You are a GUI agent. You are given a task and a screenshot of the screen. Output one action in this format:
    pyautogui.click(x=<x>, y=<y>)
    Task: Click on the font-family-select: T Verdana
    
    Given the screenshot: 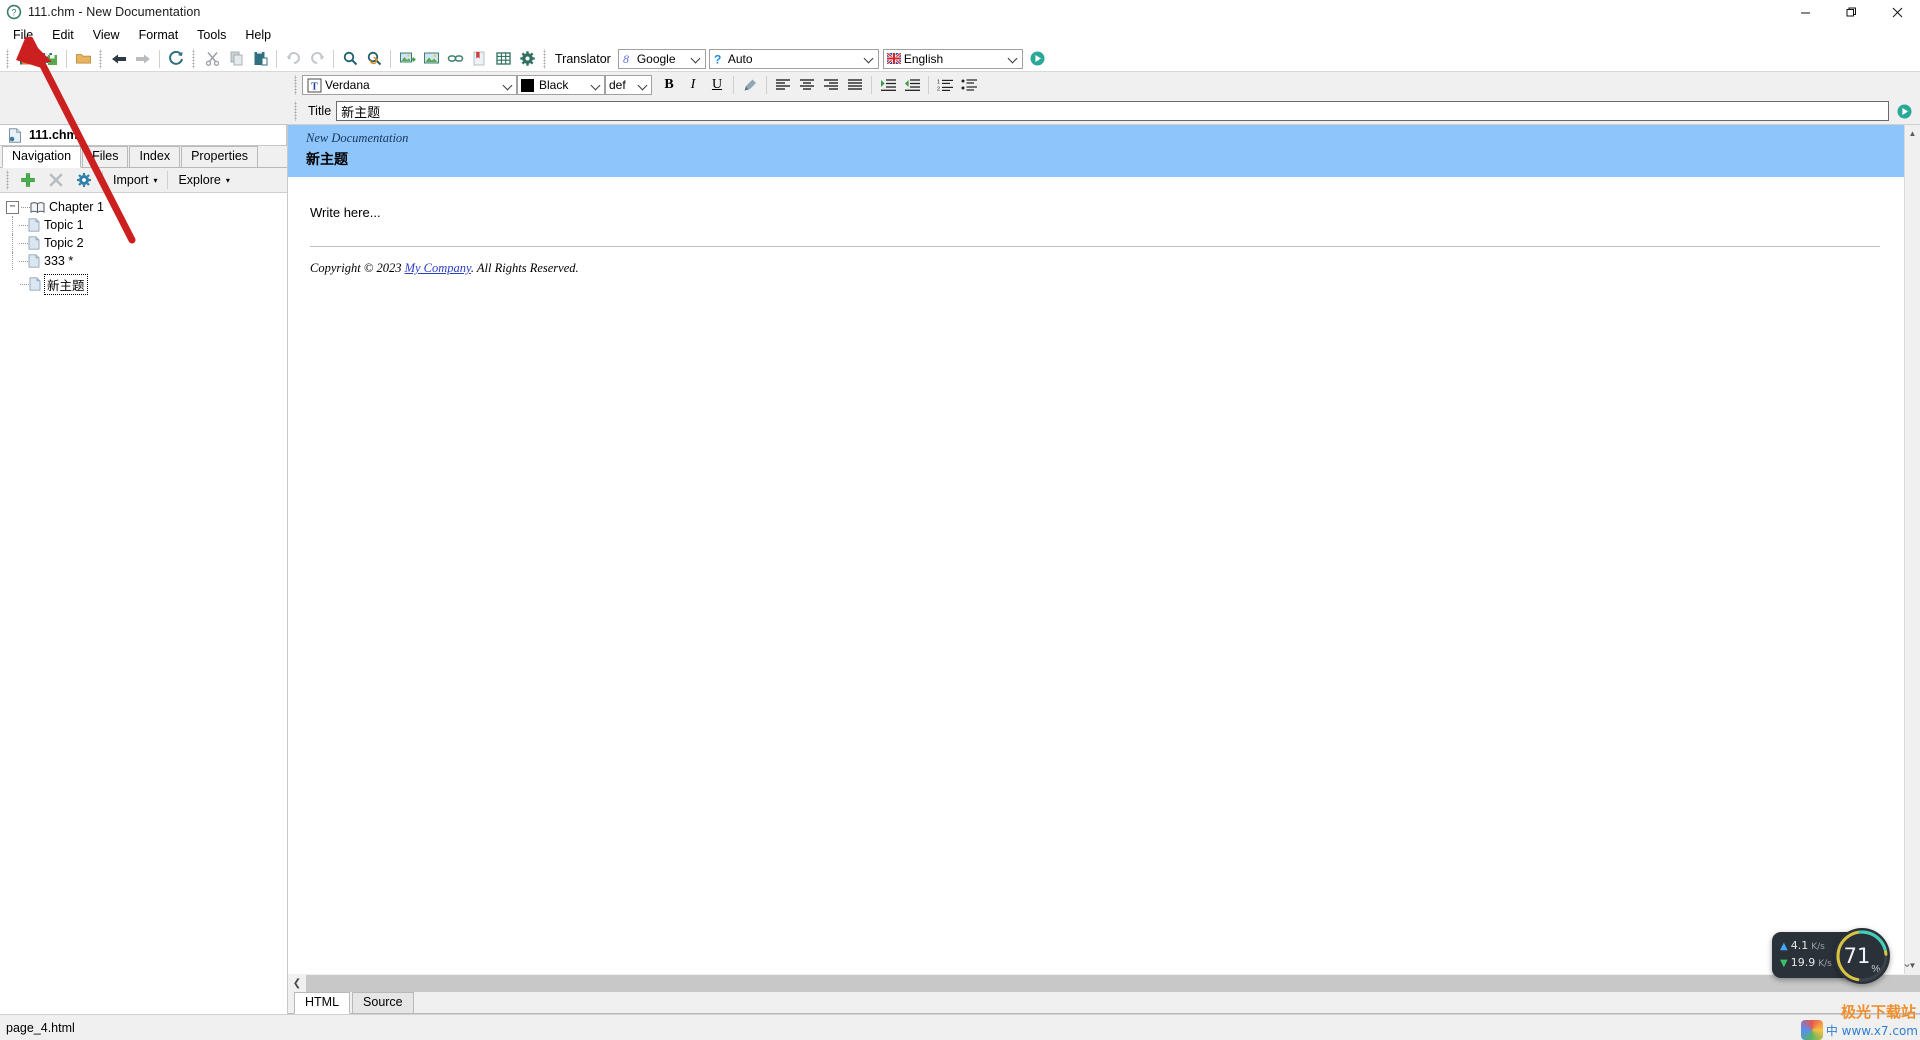 What is the action you would take?
    pyautogui.click(x=409, y=85)
    